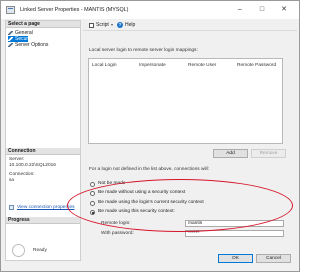  Describe the element at coordinates (117, 233) in the screenshot. I see `with-password-label: With password:` at that location.